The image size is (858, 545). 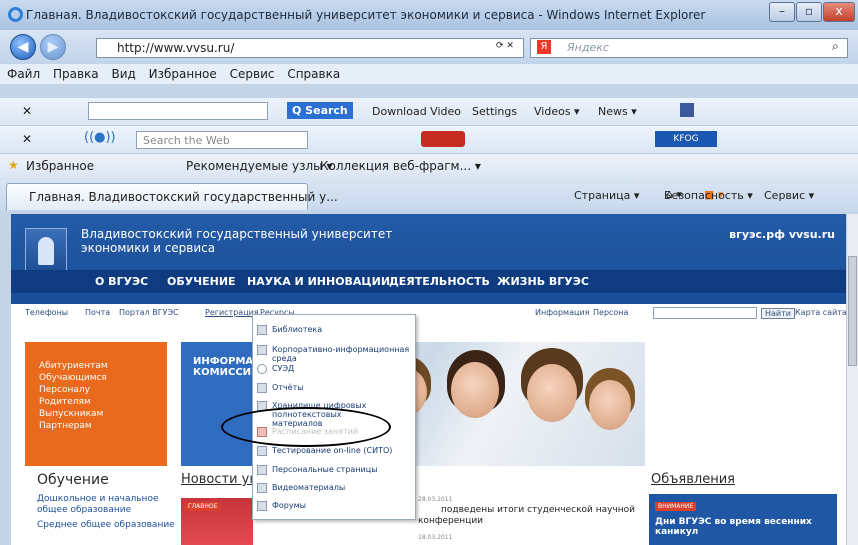 What do you see at coordinates (334, 470) in the screenshot?
I see `menu-personal: Персональные страницы` at bounding box center [334, 470].